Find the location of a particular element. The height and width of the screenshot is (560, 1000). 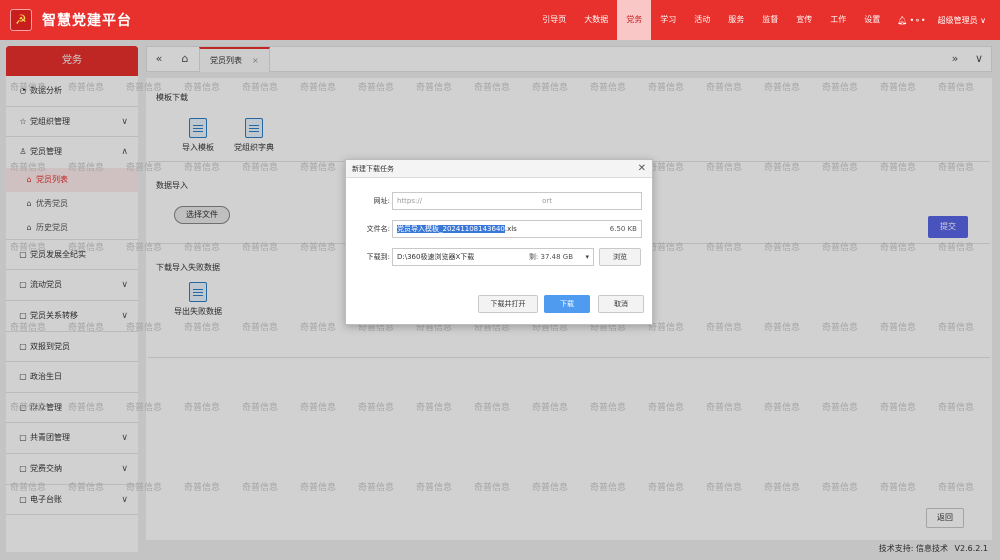

nav-supervision: 监督 is located at coordinates (770, 20).